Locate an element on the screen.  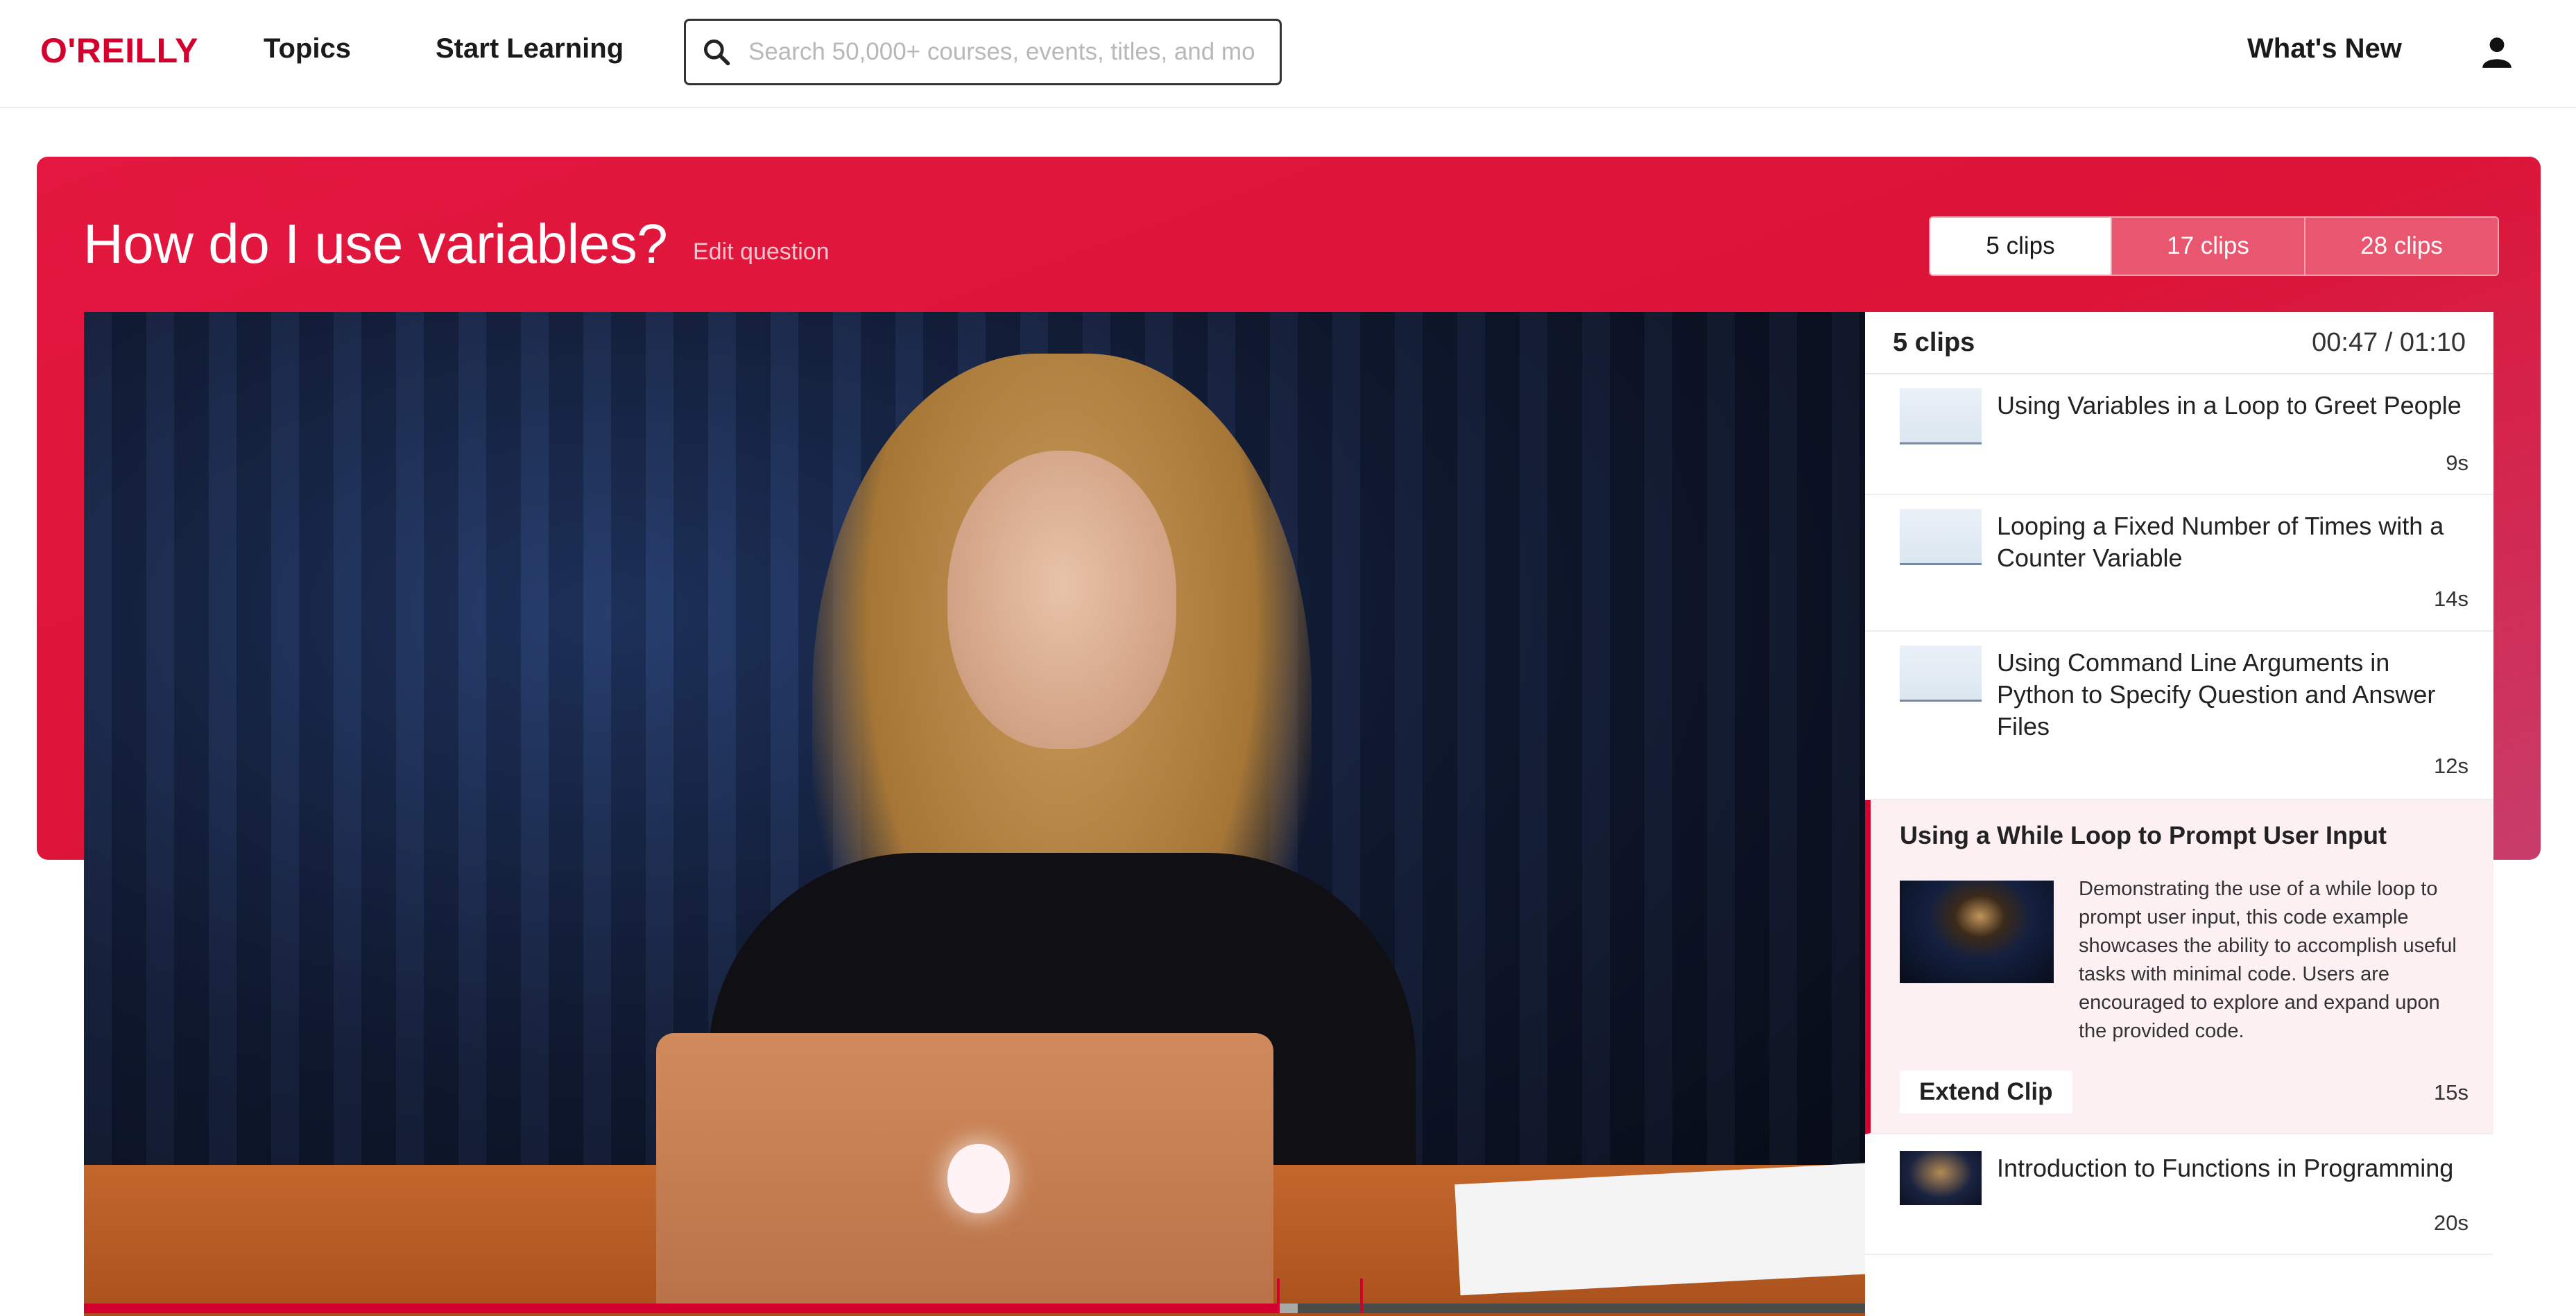
clip-start-marker is located at coordinates (1278, 1296).